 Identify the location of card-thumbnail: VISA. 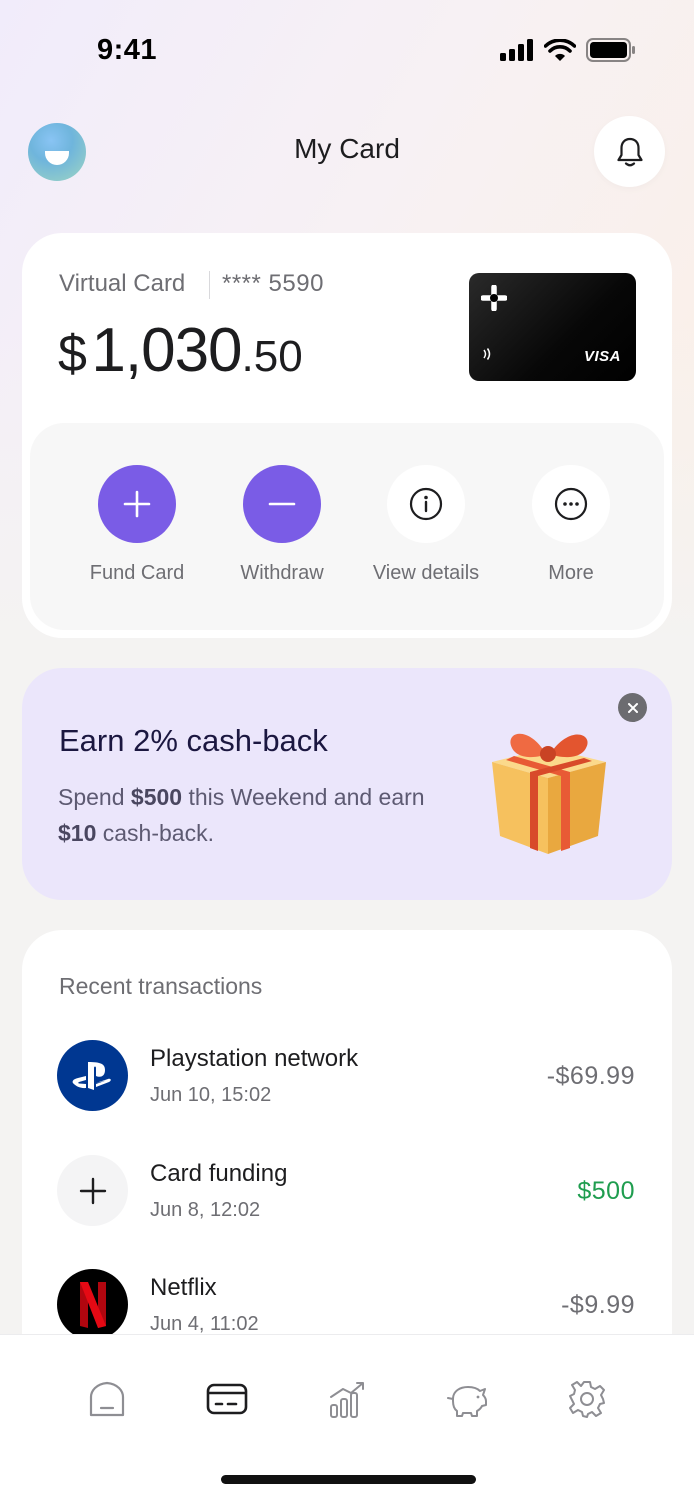
(552, 327).